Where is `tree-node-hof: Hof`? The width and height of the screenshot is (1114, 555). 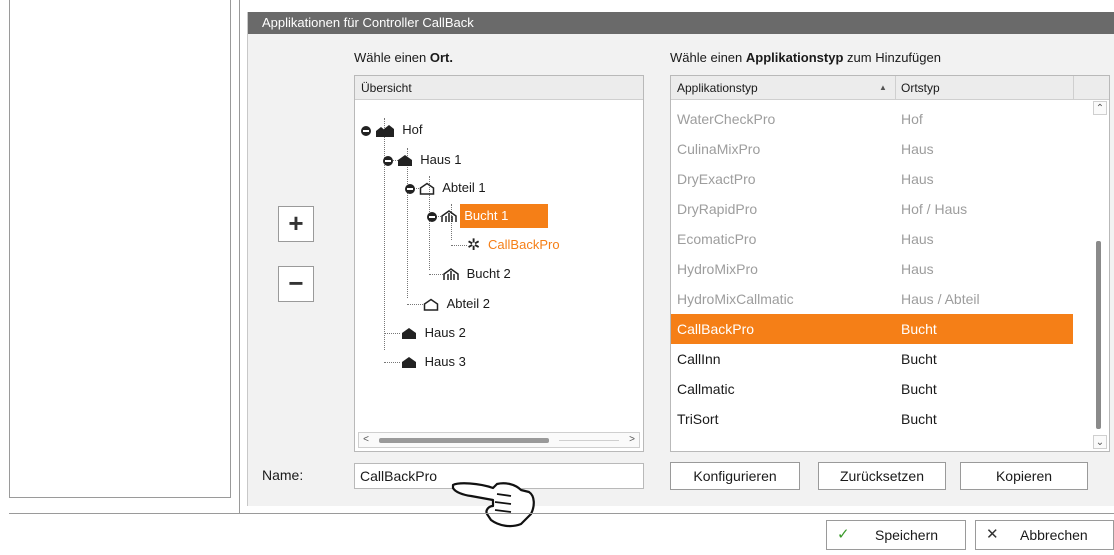 tree-node-hof: Hof is located at coordinates (393, 130).